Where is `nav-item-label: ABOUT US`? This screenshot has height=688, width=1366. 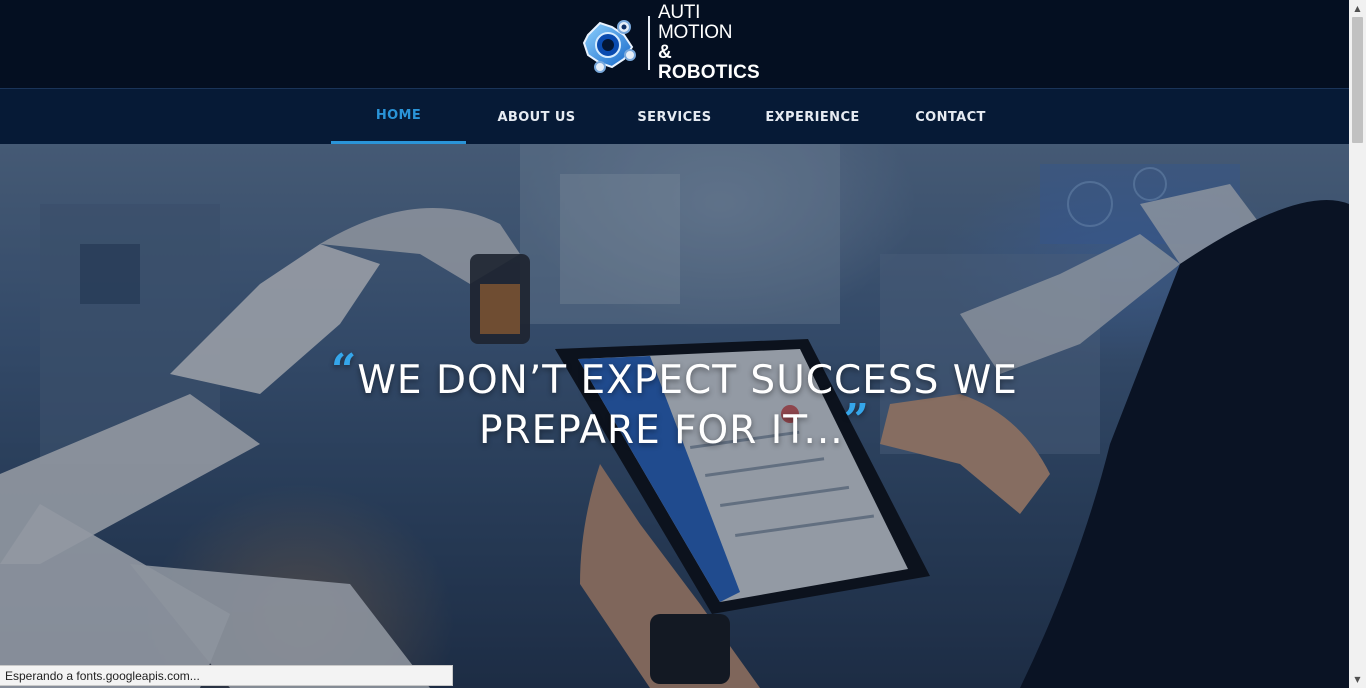 nav-item-label: ABOUT US is located at coordinates (536, 117).